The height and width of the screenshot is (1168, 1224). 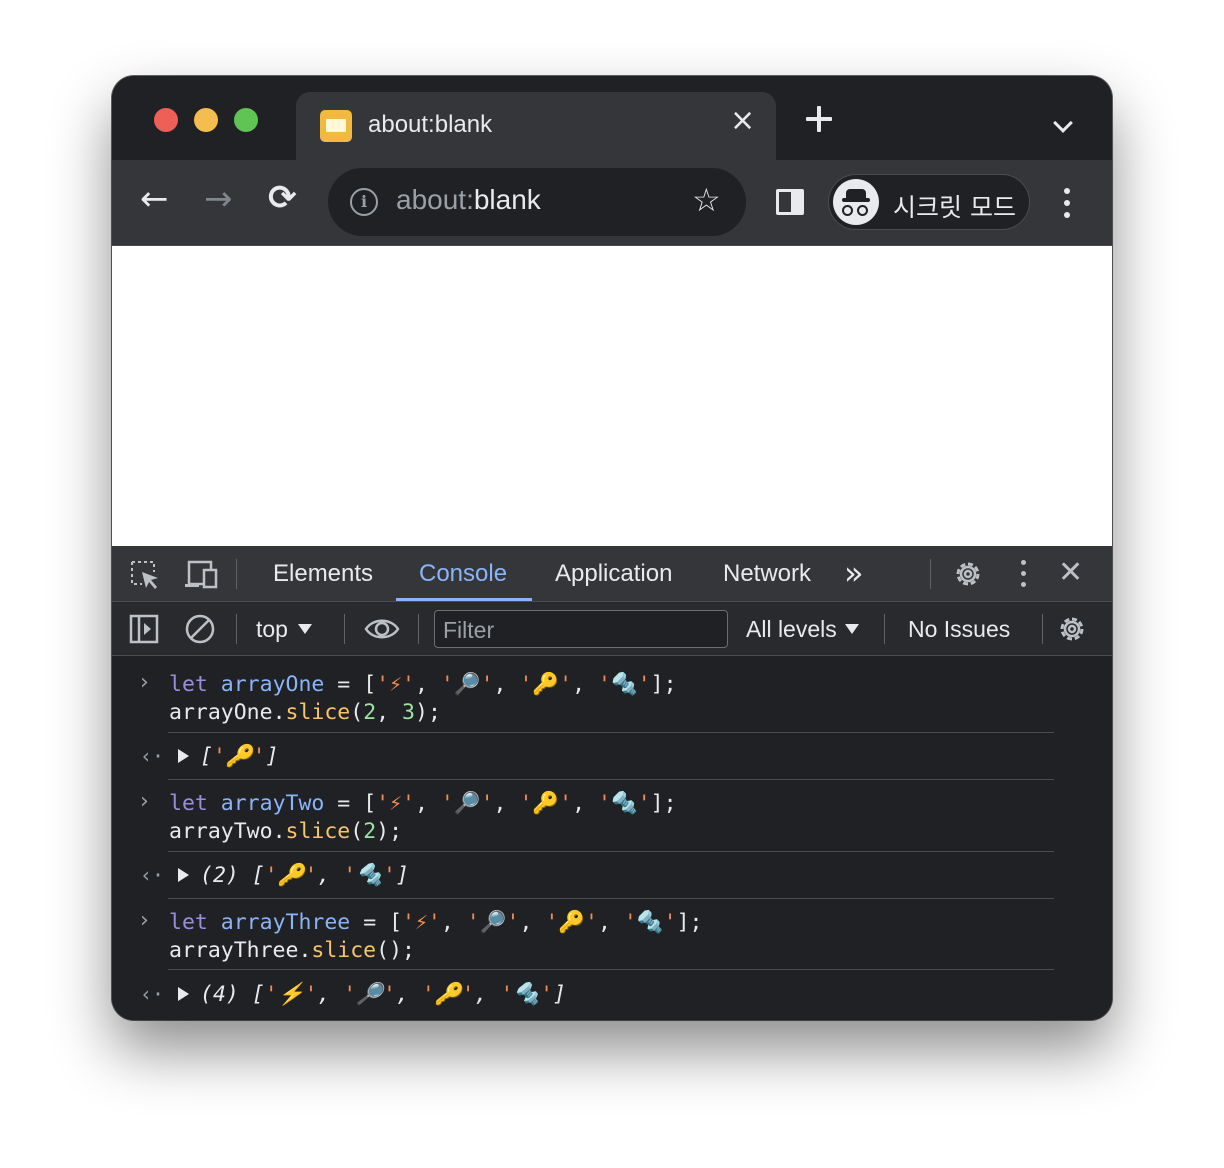 I want to click on bookmark-star-icon: ☆, so click(x=706, y=200).